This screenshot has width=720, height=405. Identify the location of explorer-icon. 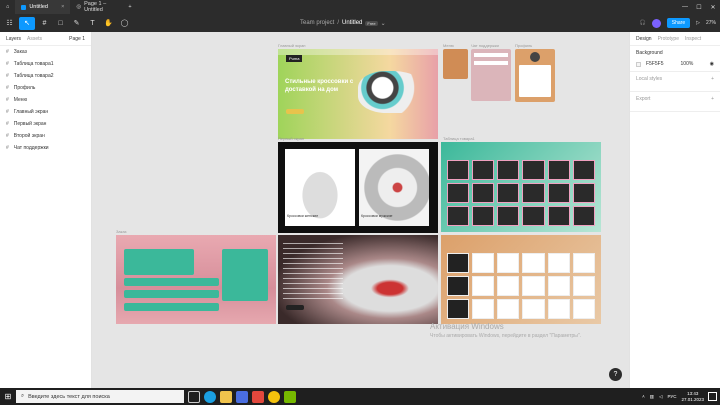
(226, 396).